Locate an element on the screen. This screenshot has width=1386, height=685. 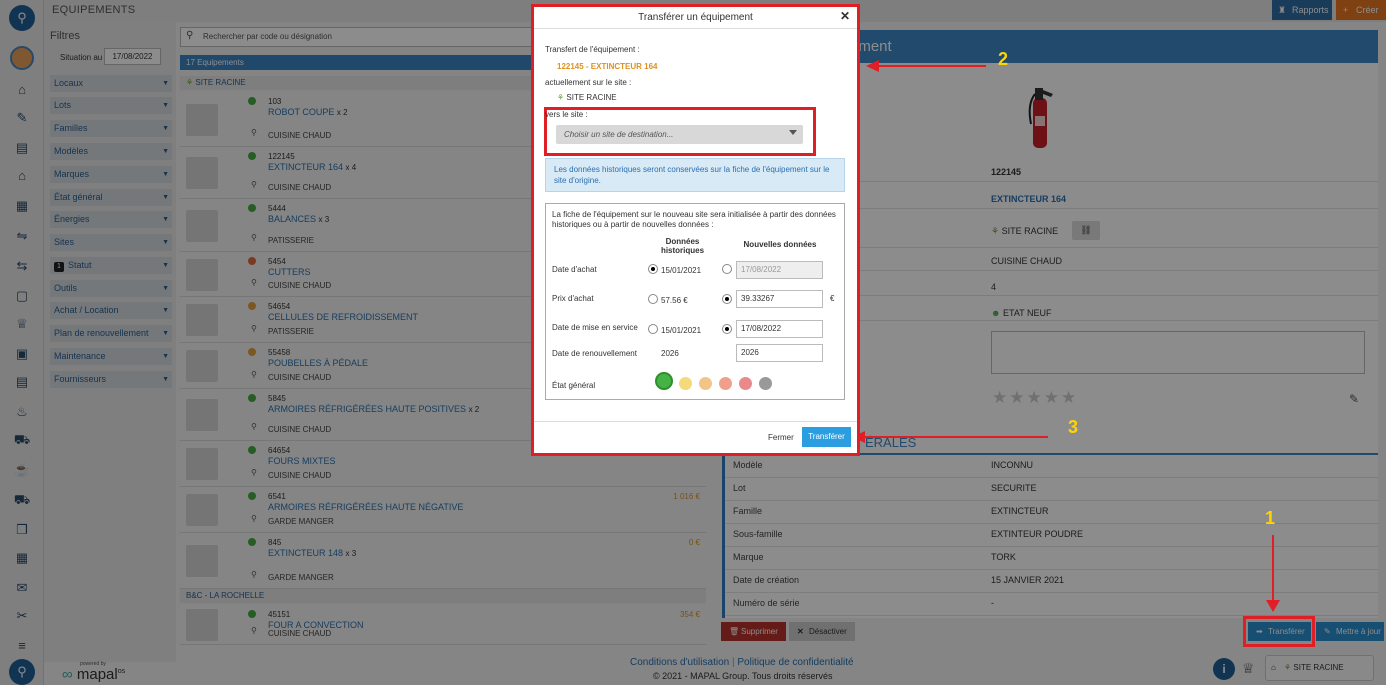
state-face-excellent-icon is located at coordinates (664, 381).